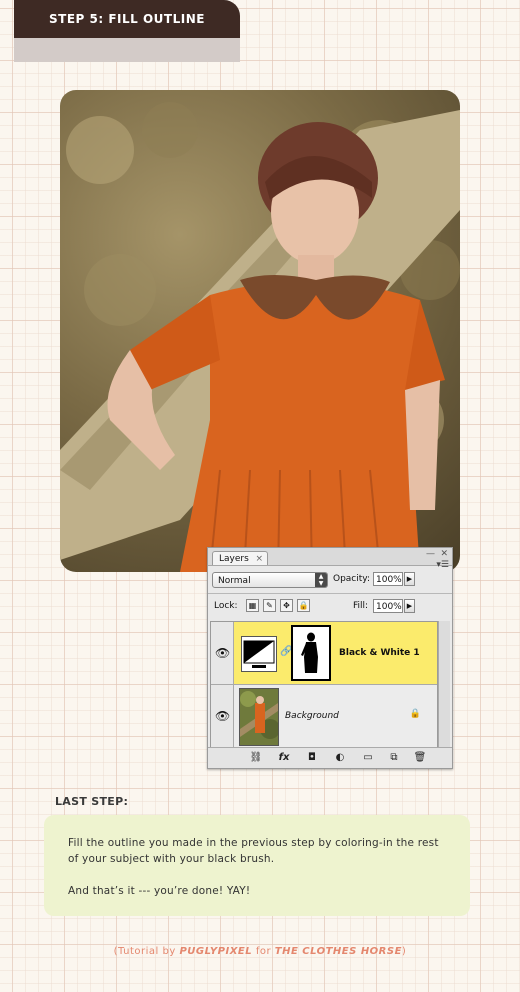  I want to click on lock-pixels-icon: ✎, so click(269, 605).